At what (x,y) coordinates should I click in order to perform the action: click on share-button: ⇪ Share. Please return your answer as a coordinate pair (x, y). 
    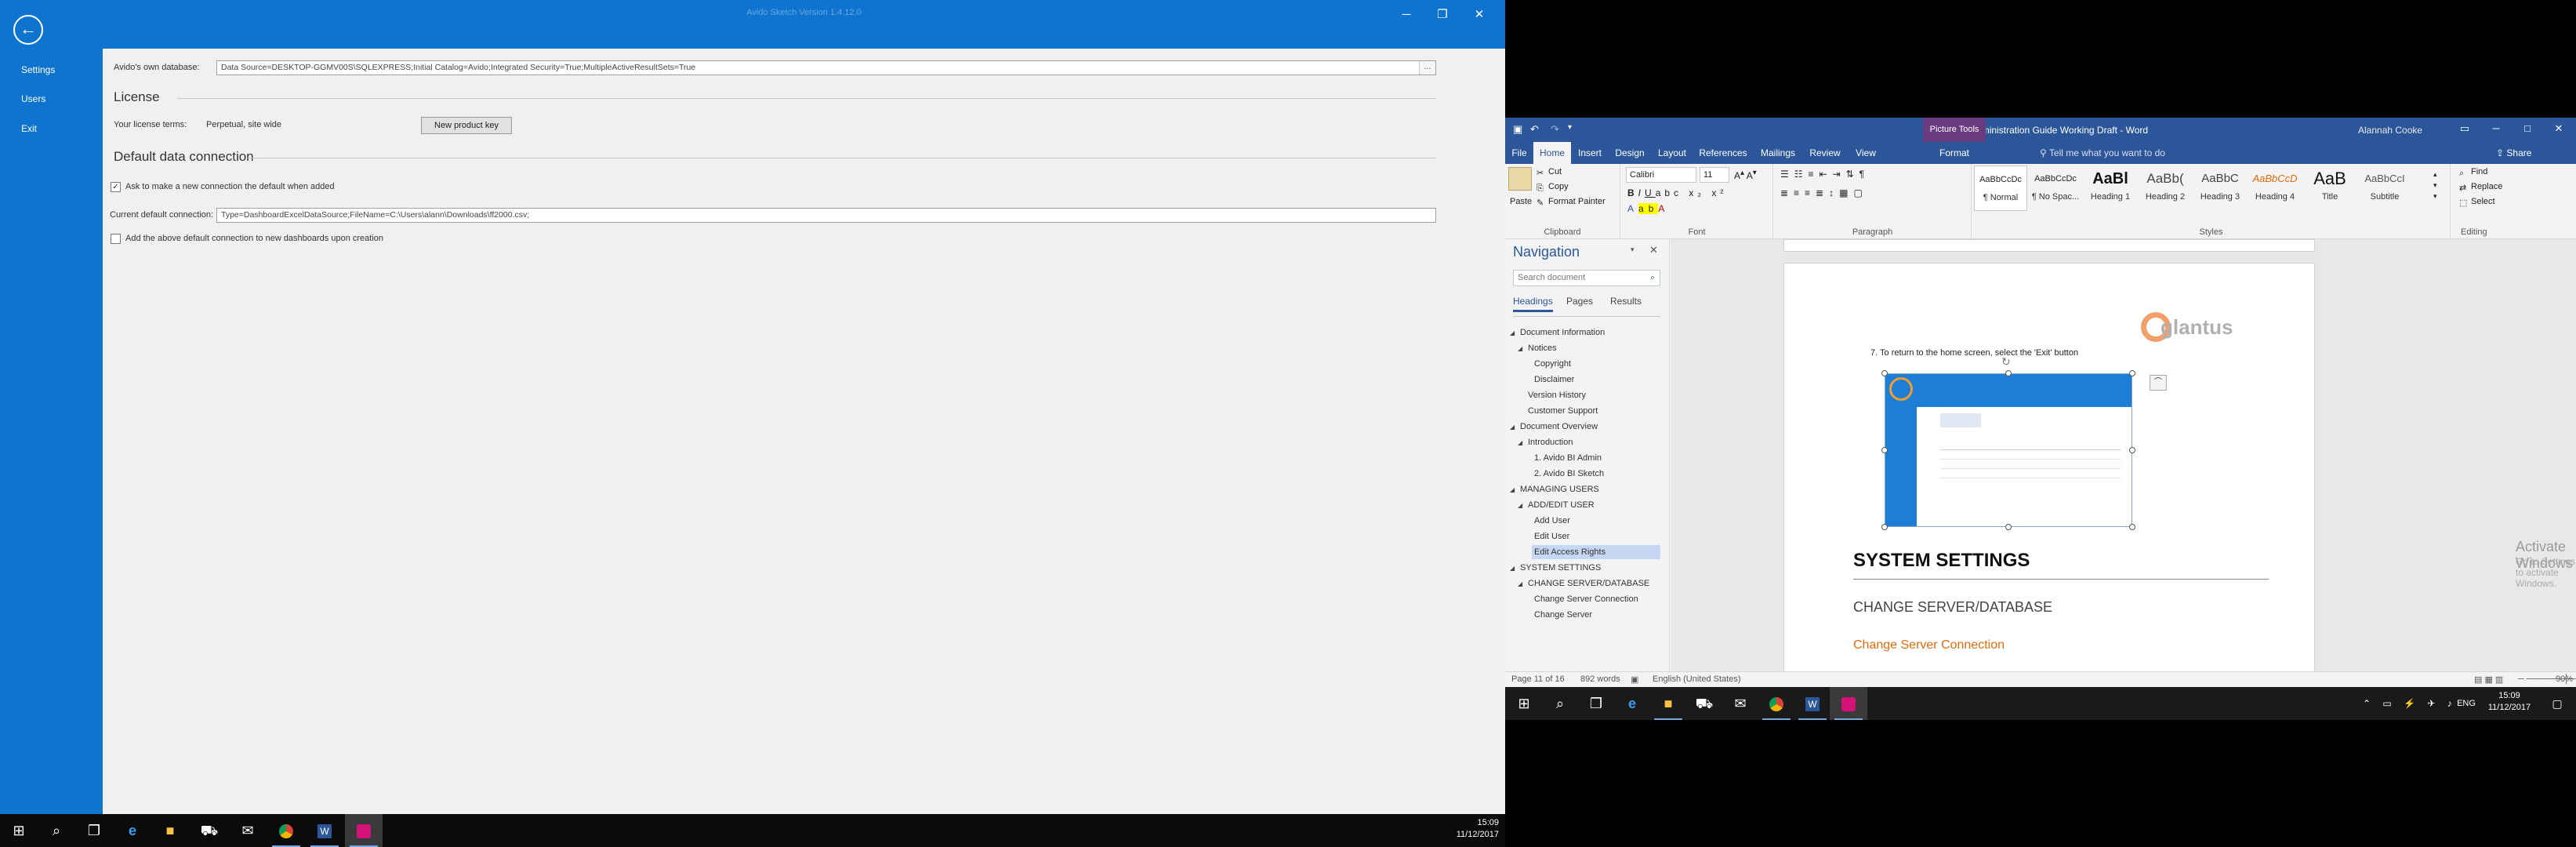
    Looking at the image, I should click on (2513, 153).